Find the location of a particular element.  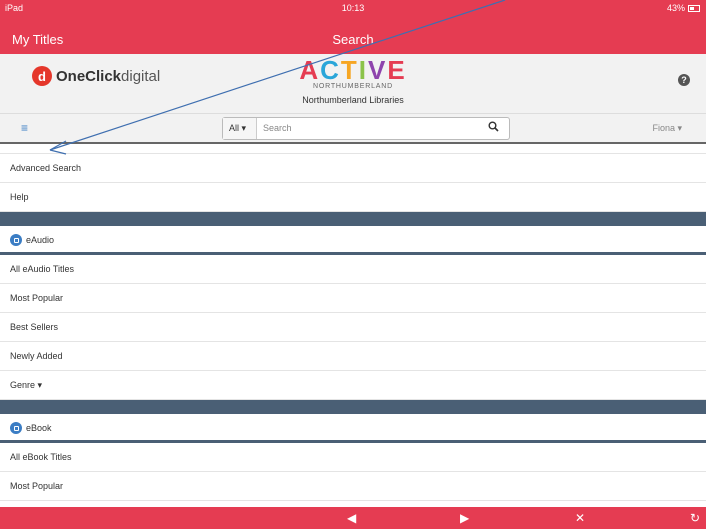

menu-item-best-sellers: Best Sellers is located at coordinates (353, 327).